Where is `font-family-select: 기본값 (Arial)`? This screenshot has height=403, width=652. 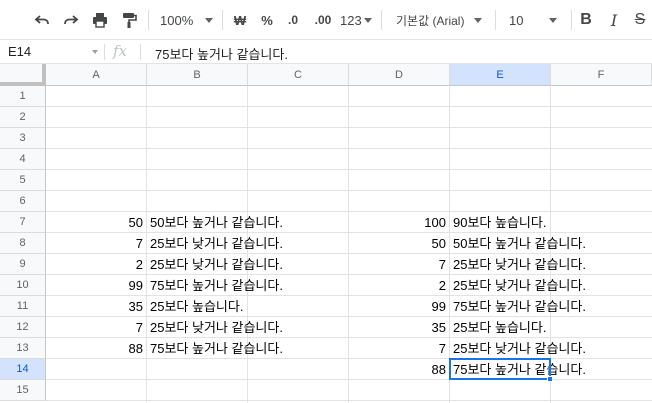 font-family-select: 기본값 (Arial) is located at coordinates (442, 20).